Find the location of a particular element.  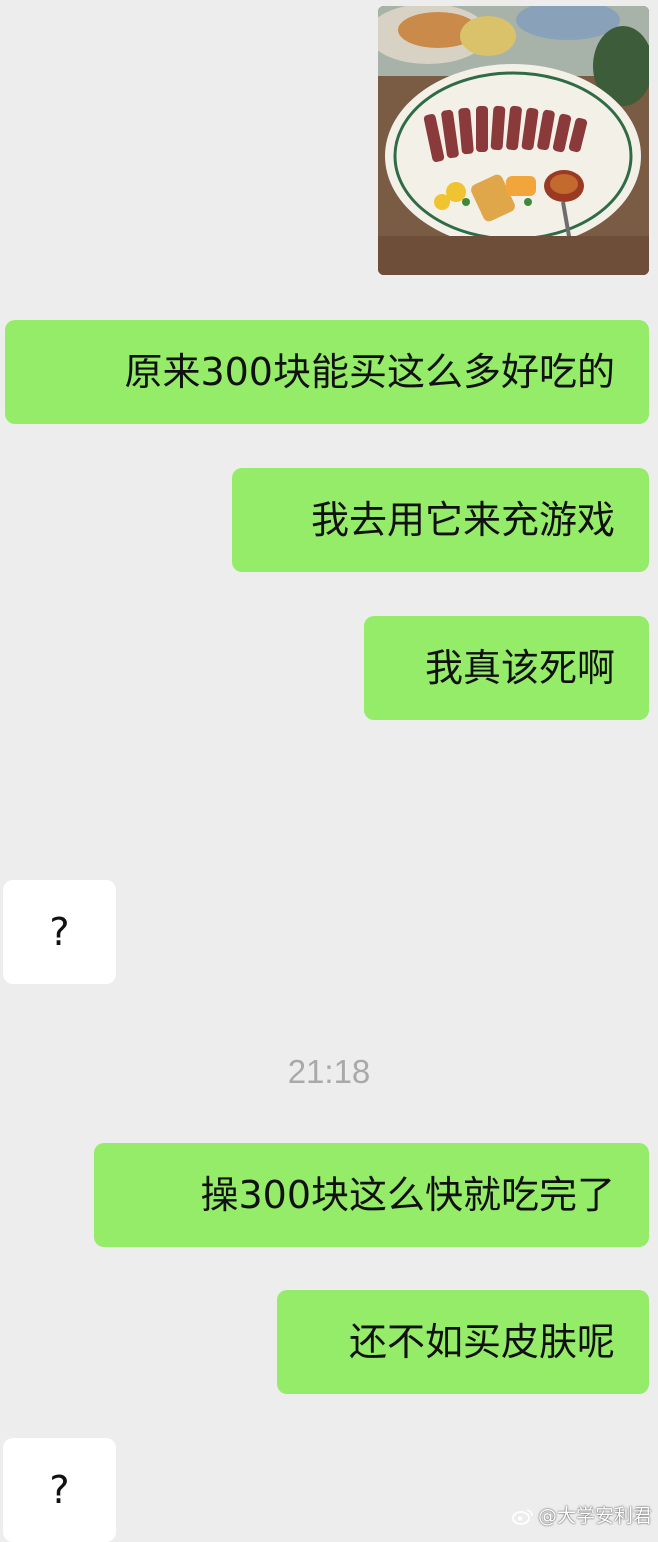

food-photo-message is located at coordinates (513, 140).